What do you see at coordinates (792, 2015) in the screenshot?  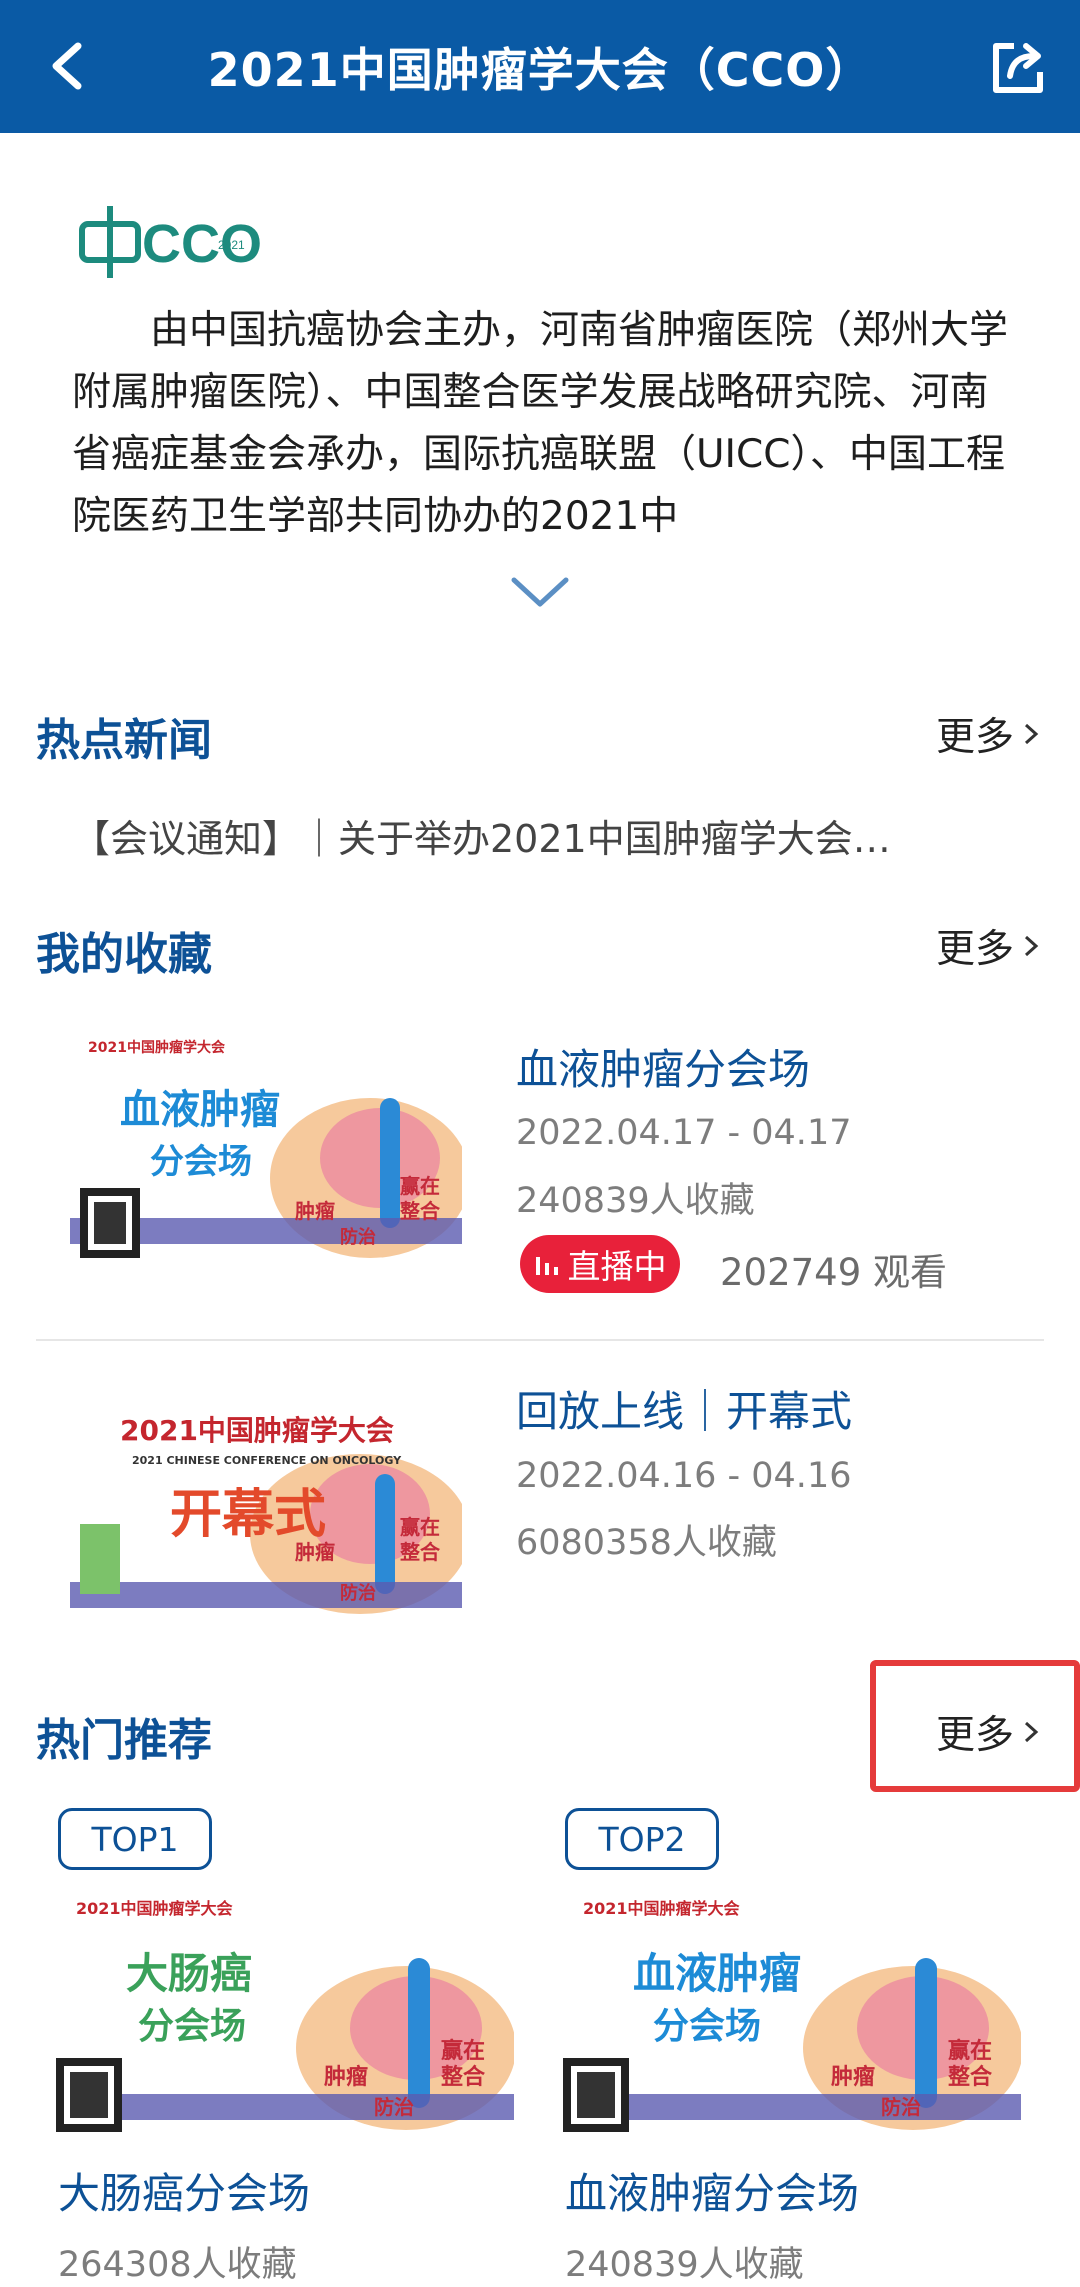 I see `recommend-thumbnail: 2021中国肿瘤学大会 血液肿瘤 分会场 肿瘤 赢在 整合 防治` at bounding box center [792, 2015].